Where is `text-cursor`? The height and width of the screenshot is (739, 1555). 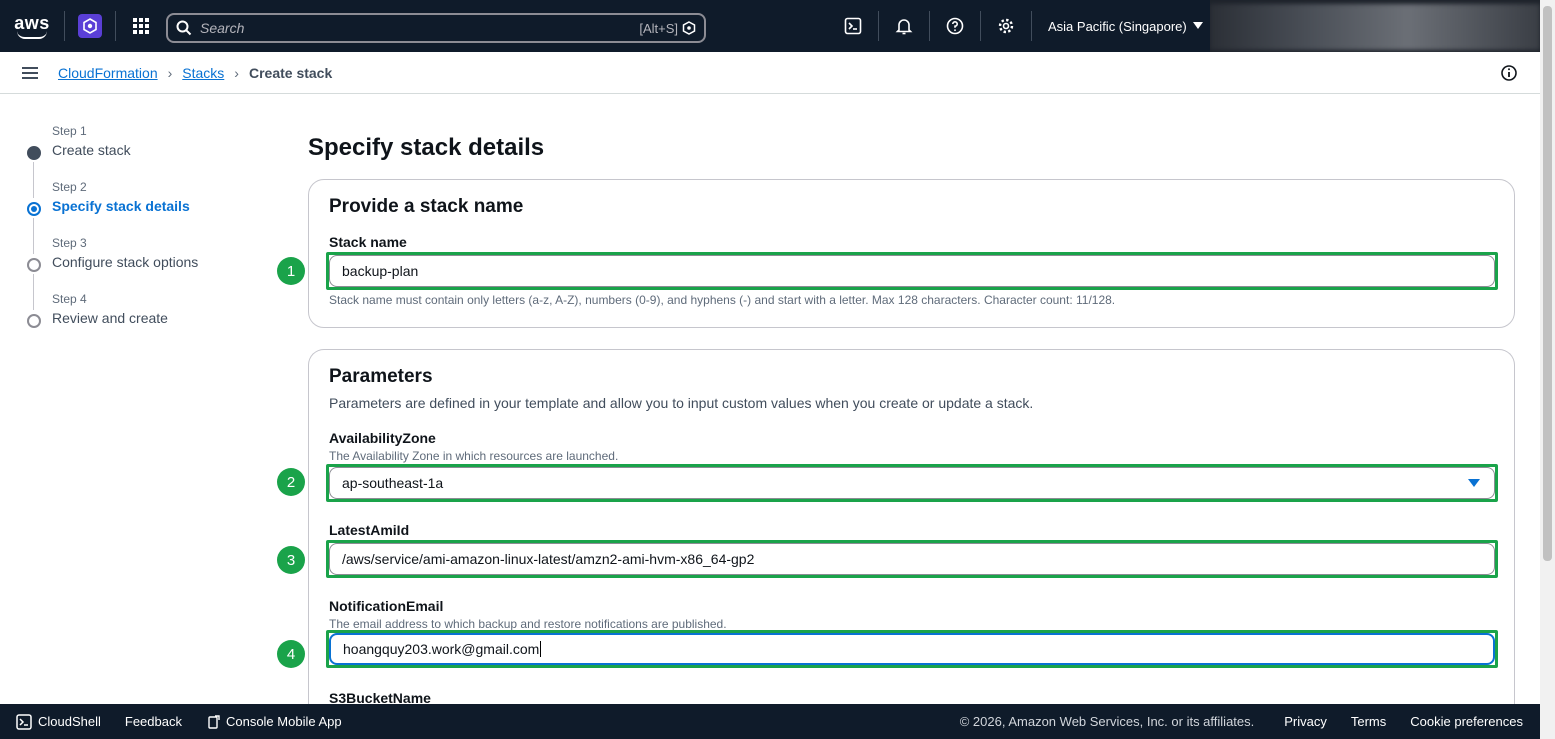 text-cursor is located at coordinates (541, 649).